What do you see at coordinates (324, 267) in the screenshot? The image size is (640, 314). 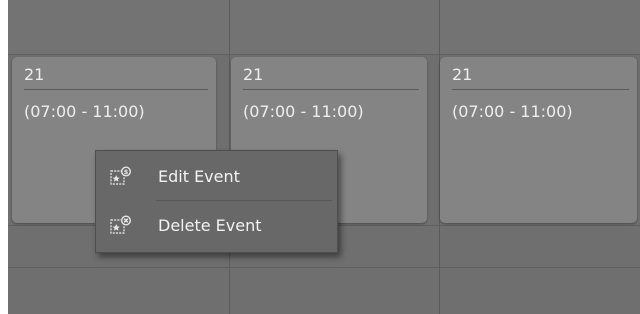 I see `row-divider` at bounding box center [324, 267].